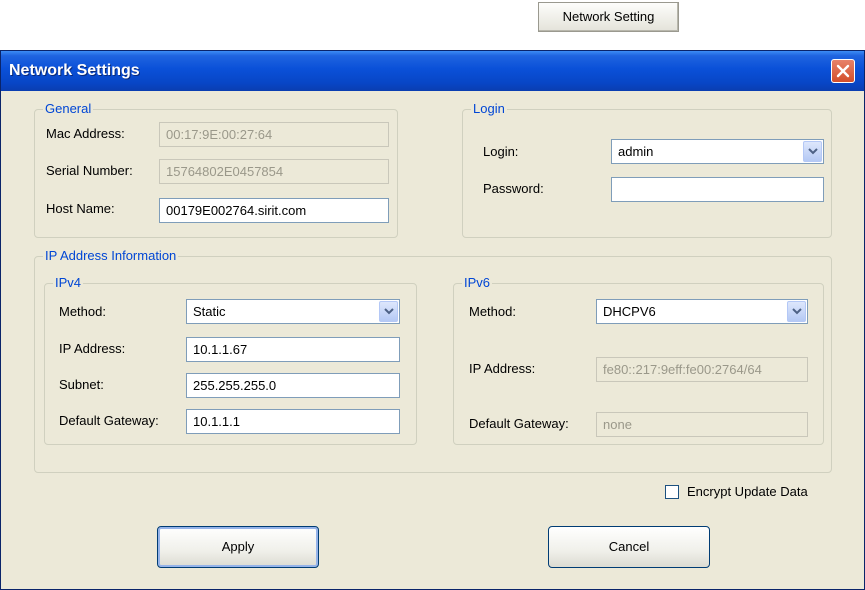 The height and width of the screenshot is (590, 865). What do you see at coordinates (489, 109) in the screenshot?
I see `login-group-label: Login` at bounding box center [489, 109].